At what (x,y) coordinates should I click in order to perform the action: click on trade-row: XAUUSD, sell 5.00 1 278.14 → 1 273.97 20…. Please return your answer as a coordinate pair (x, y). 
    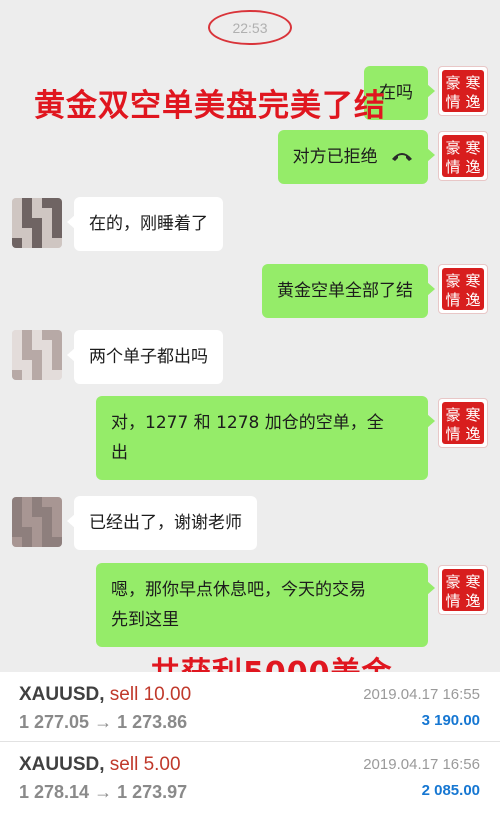
    Looking at the image, I should click on (250, 777).